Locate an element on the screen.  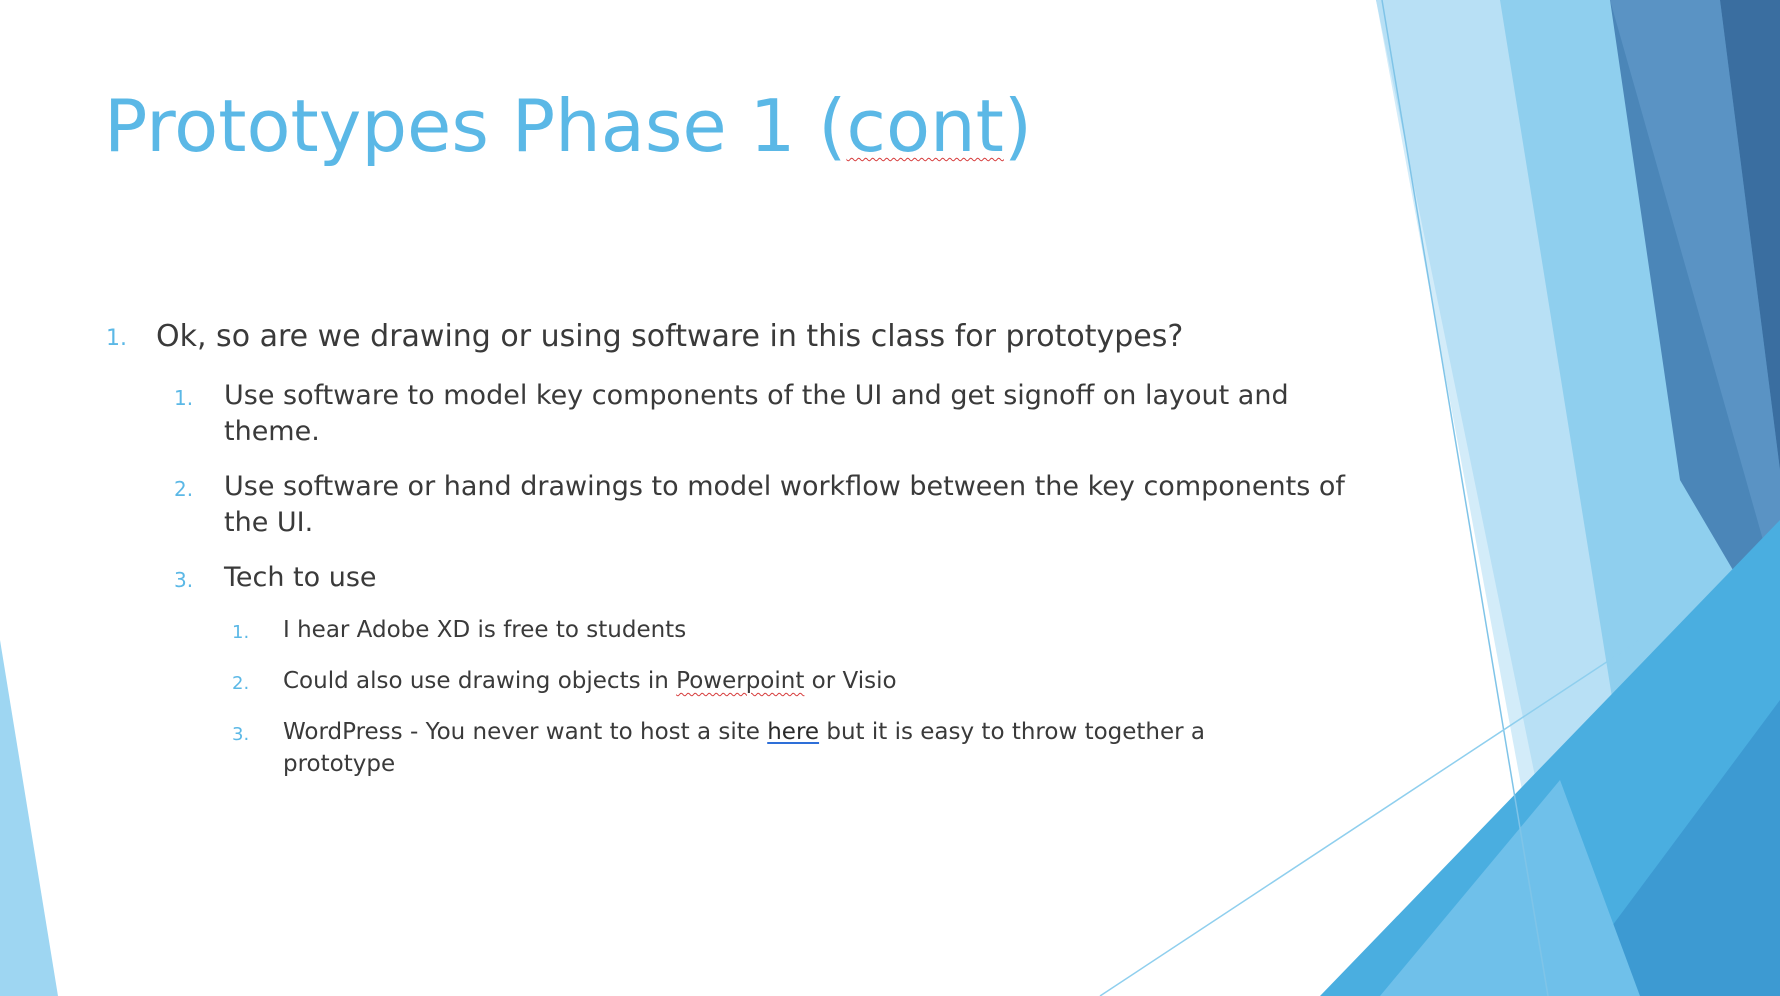
list-item-text: or Visio is located at coordinates (850, 681).